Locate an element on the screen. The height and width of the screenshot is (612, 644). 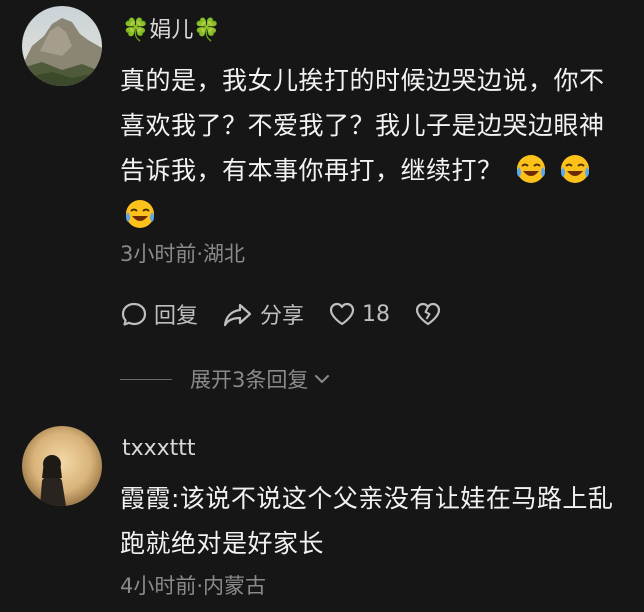
comment-bubble-icon is located at coordinates (134, 314).